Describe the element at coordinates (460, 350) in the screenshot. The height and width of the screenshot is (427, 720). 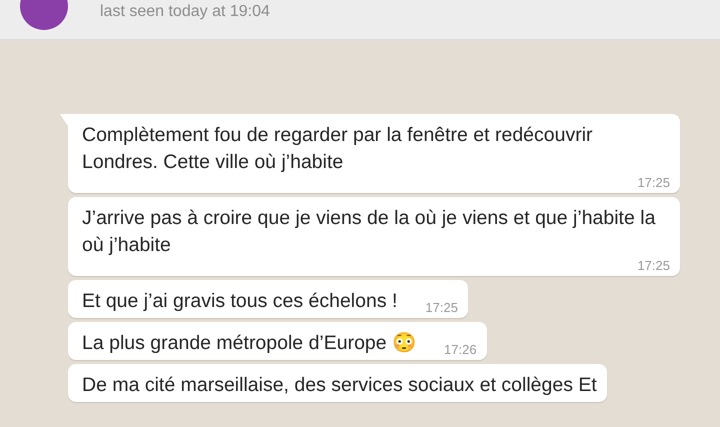
I see `message-time: 17:26` at that location.